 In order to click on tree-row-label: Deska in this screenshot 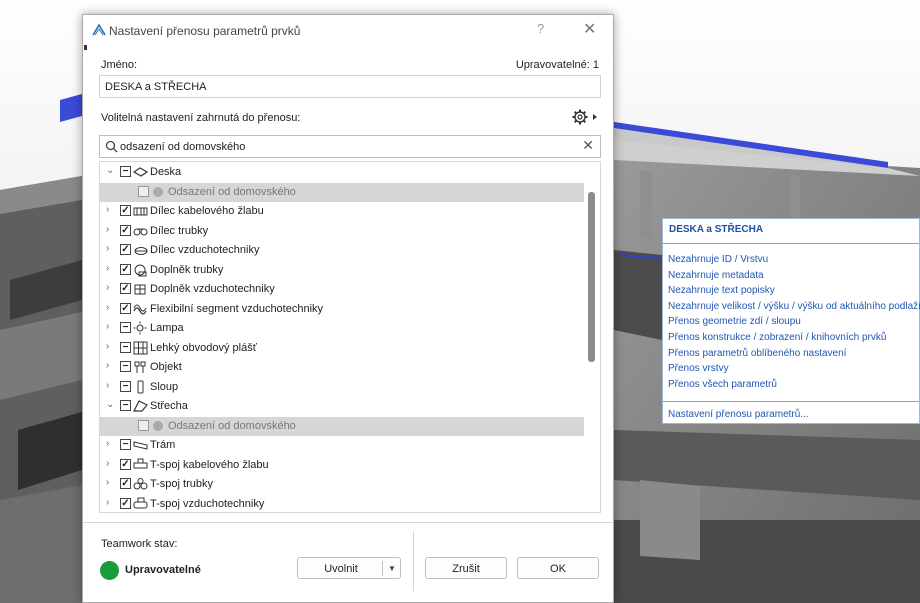, I will do `click(166, 172)`.